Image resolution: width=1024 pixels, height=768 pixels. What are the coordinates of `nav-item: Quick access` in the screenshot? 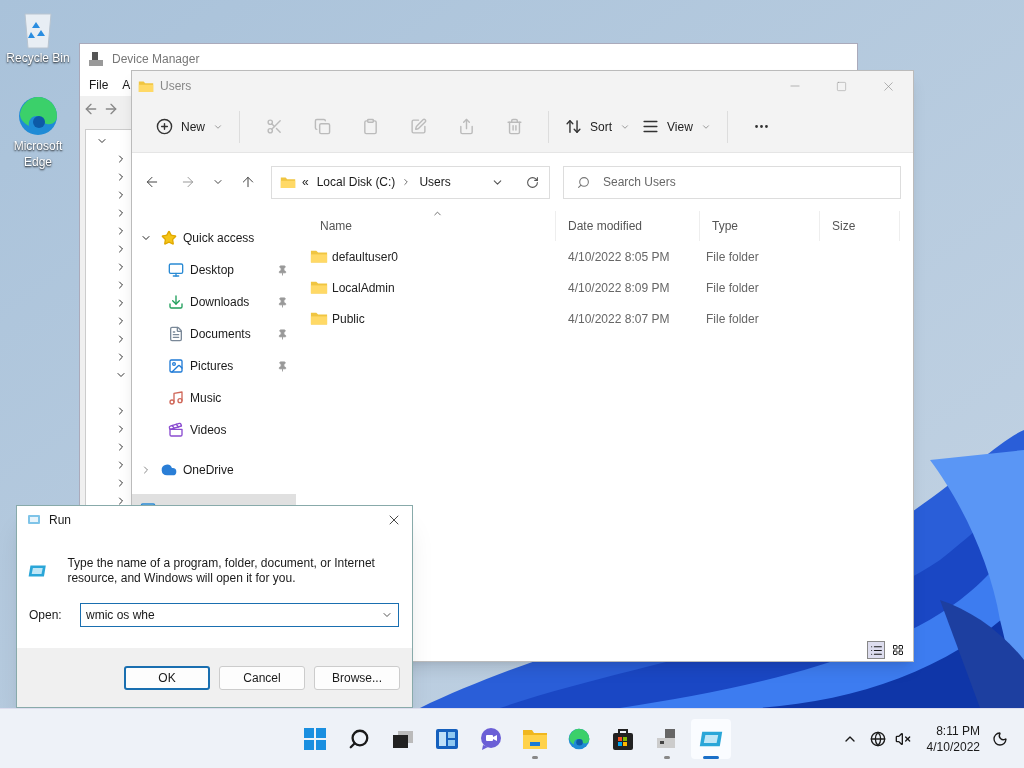 It's located at (214, 238).